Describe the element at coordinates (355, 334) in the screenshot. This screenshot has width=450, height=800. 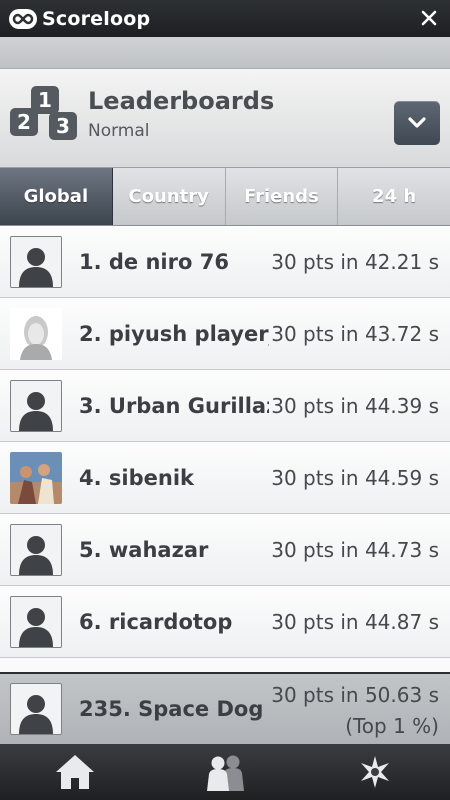
I see `player-score: 30 pts in 43.72 s` at that location.